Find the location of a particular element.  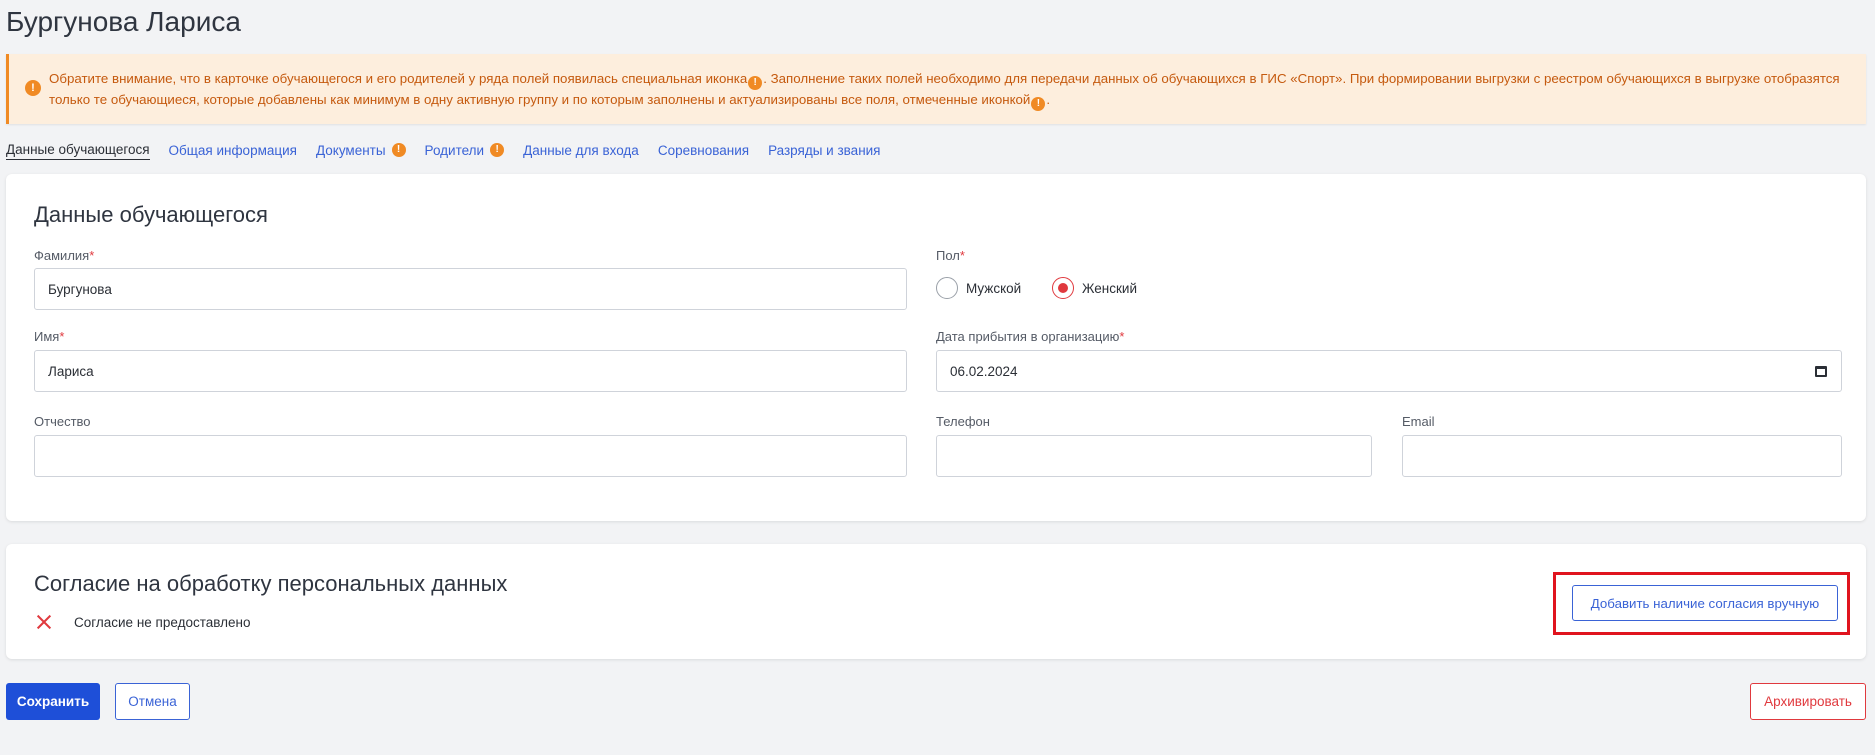

tab-label: Документы is located at coordinates (350, 150).